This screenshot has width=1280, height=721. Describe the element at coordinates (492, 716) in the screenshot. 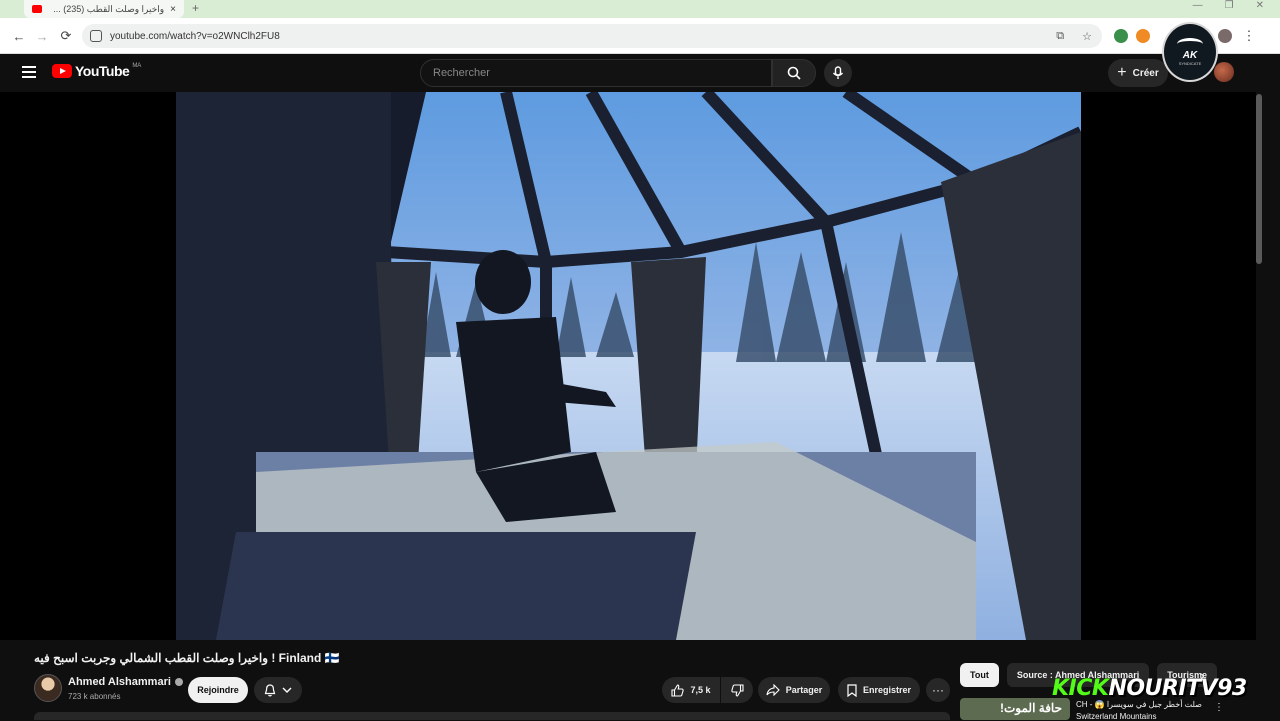

I see `description-box` at that location.